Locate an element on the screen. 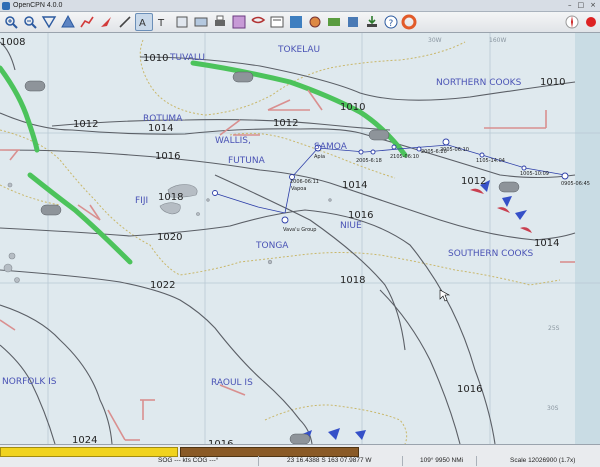 This screenshot has height=467, width=600. measure-button is located at coordinates (125, 22).